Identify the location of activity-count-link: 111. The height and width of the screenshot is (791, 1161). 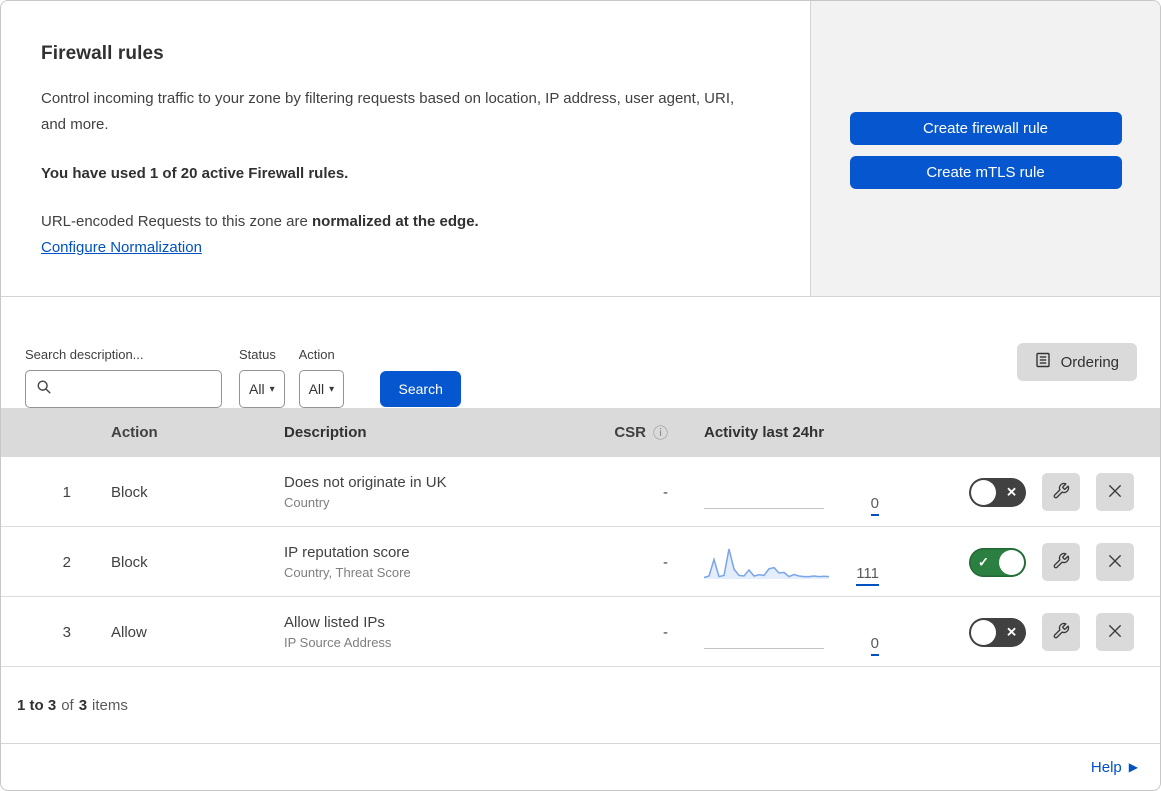
(867, 575).